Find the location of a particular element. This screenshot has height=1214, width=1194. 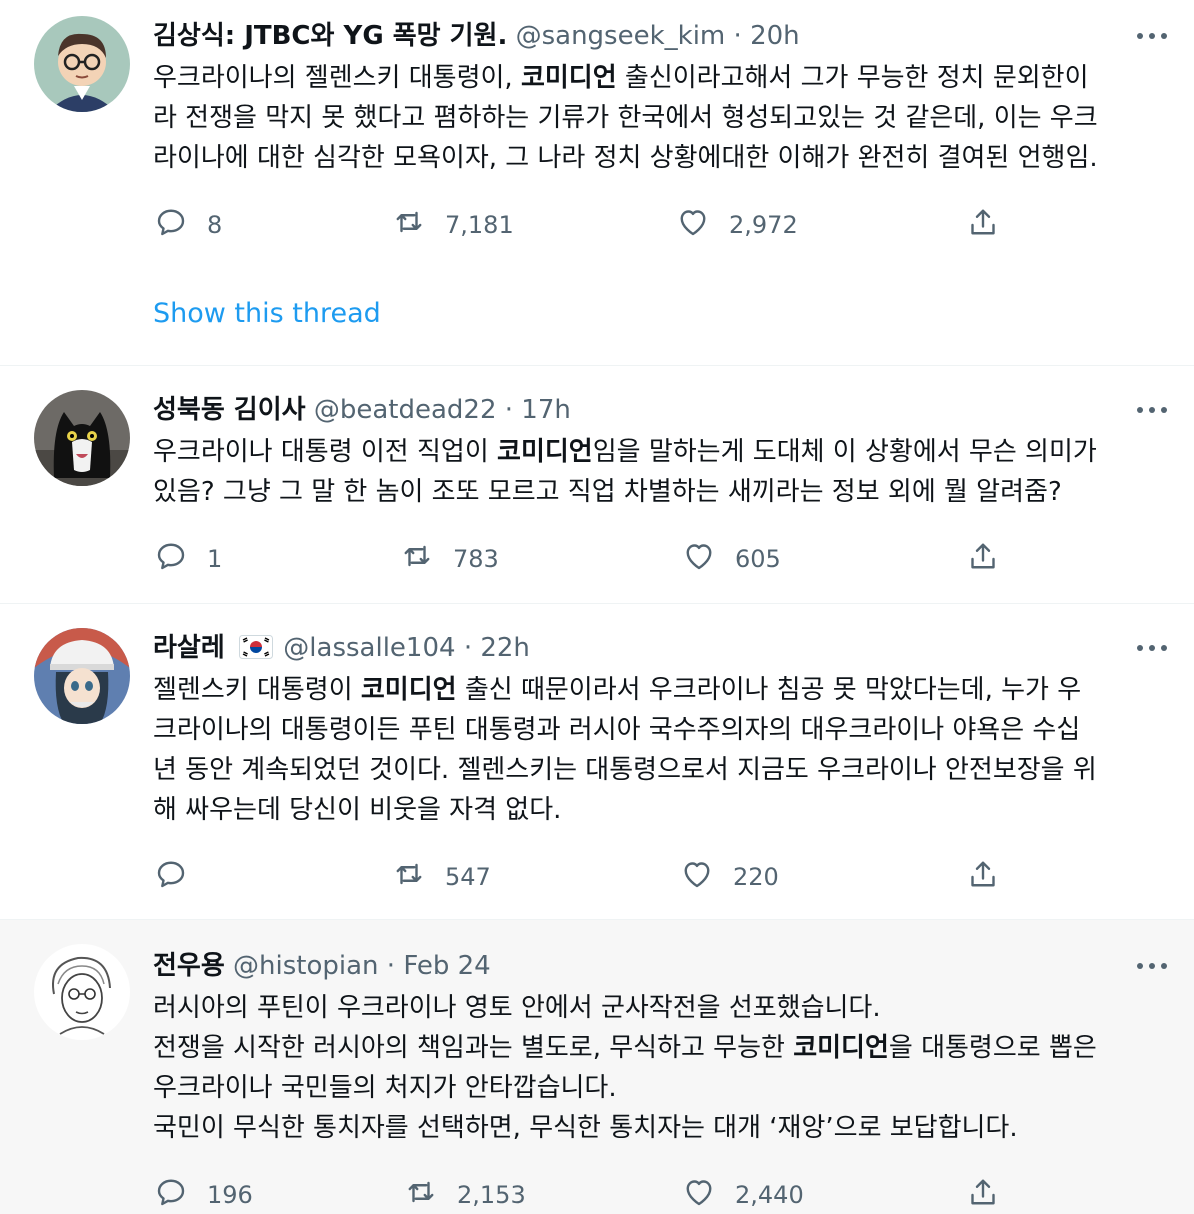

display-name: 김상식: JTBC와 YG 폭망 기원. is located at coordinates (330, 36).